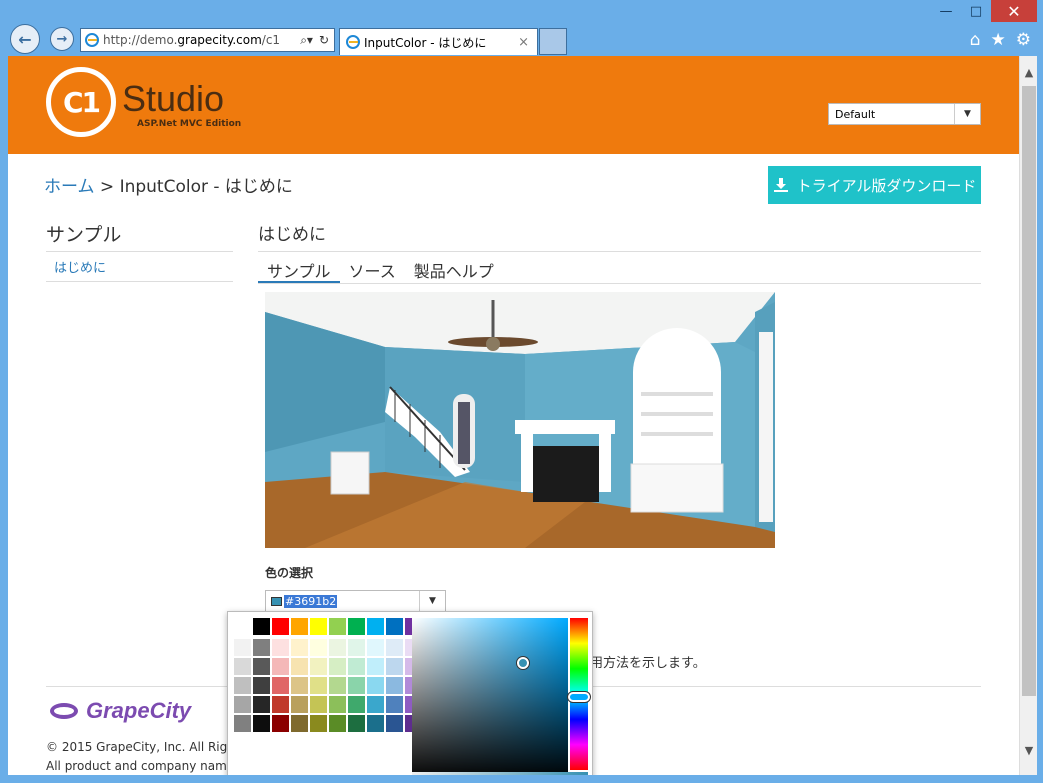 This screenshot has width=1043, height=783. Describe the element at coordinates (207, 40) in the screenshot. I see `address-bar: http://demo.grapecity.com/c1 ⌕▾ ↻` at that location.